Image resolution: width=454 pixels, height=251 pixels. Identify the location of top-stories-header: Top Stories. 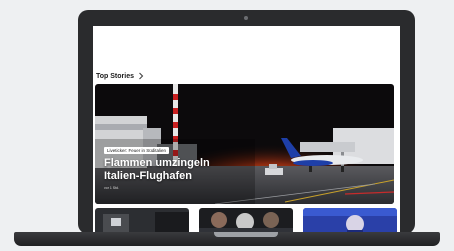
(120, 76).